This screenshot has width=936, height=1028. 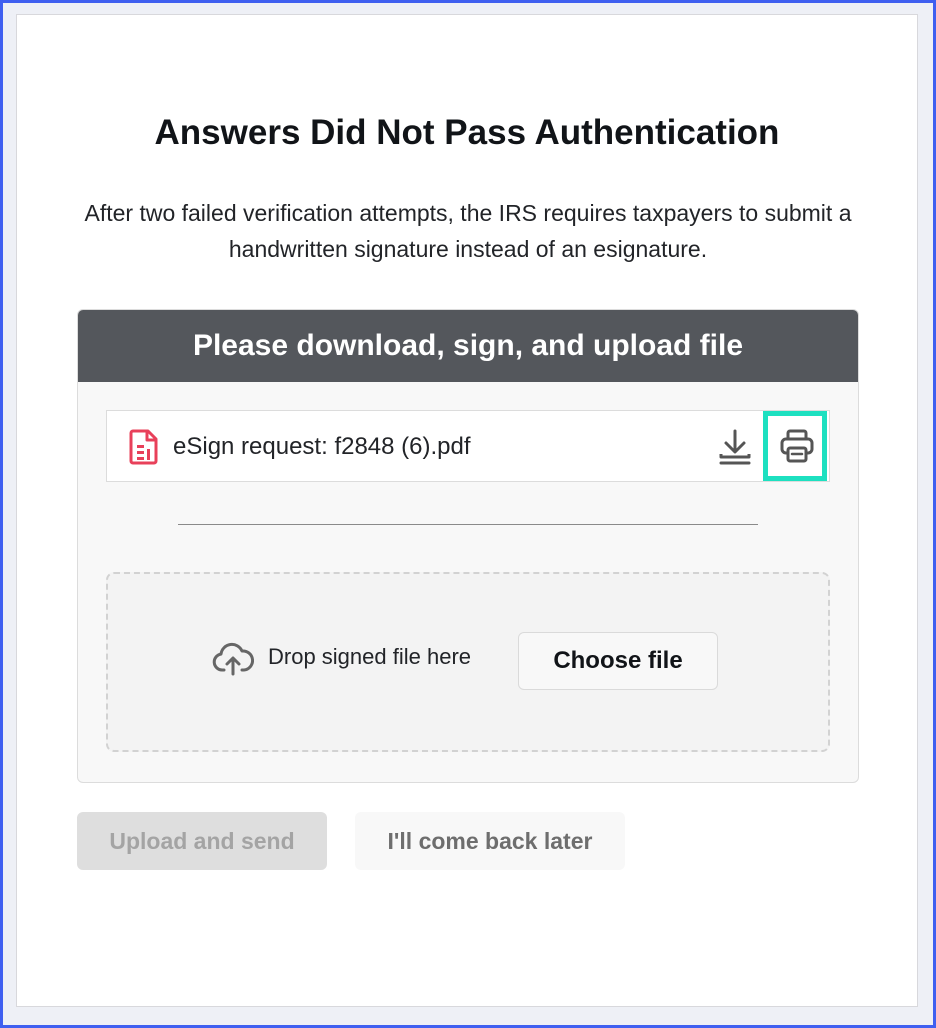 I want to click on pdf-file-icon, so click(x=144, y=447).